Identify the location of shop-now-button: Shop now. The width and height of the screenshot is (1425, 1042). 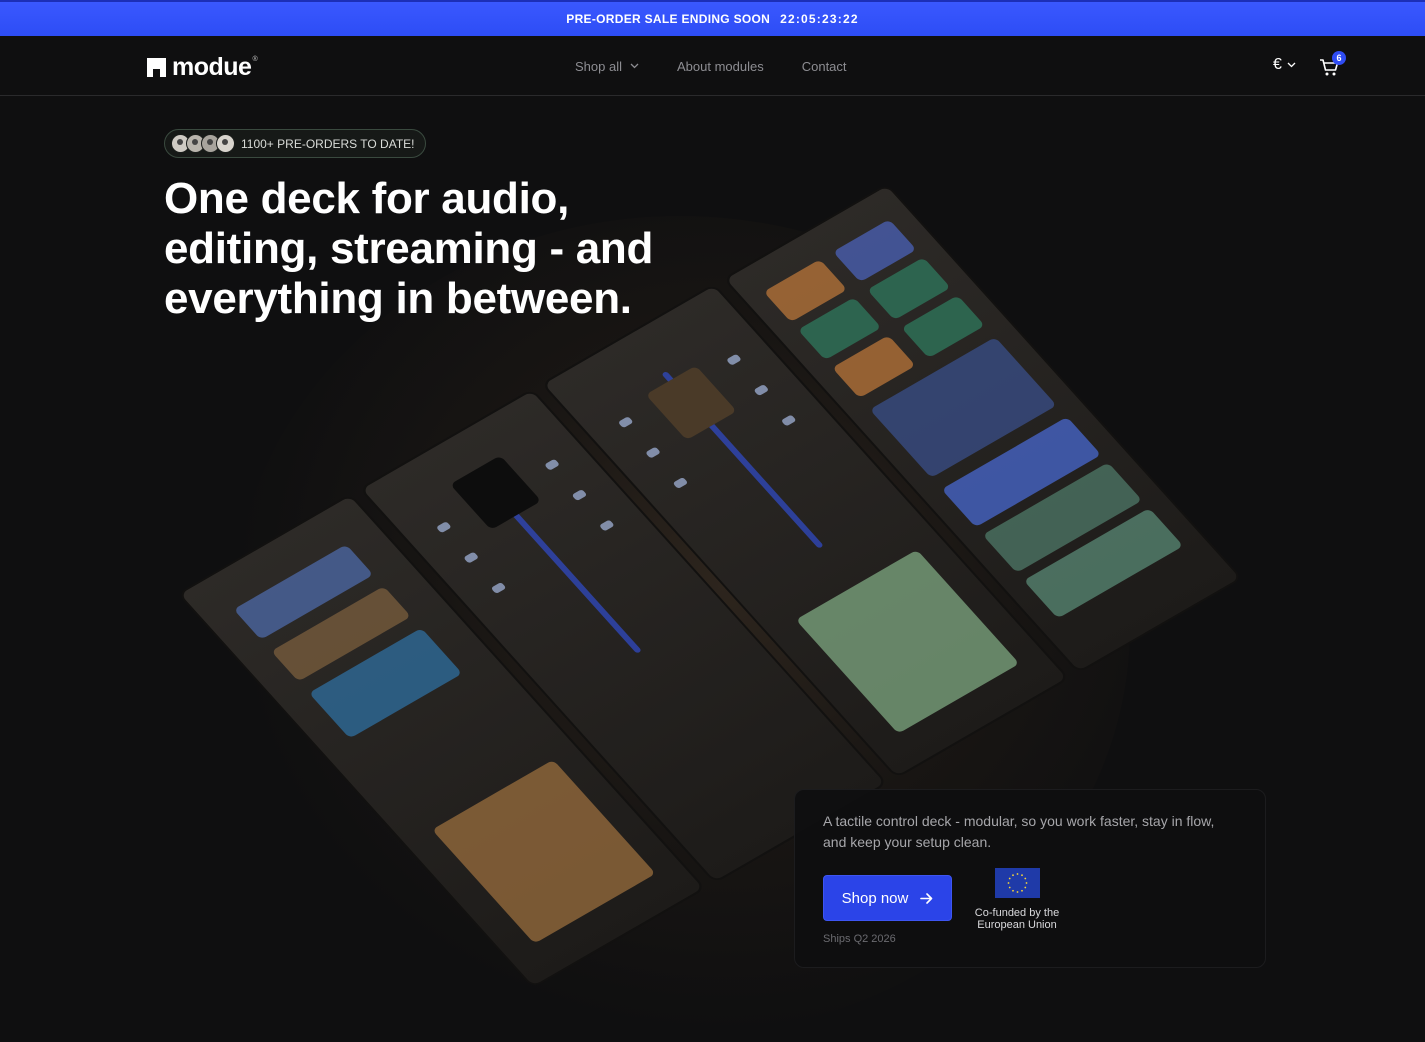
(887, 898).